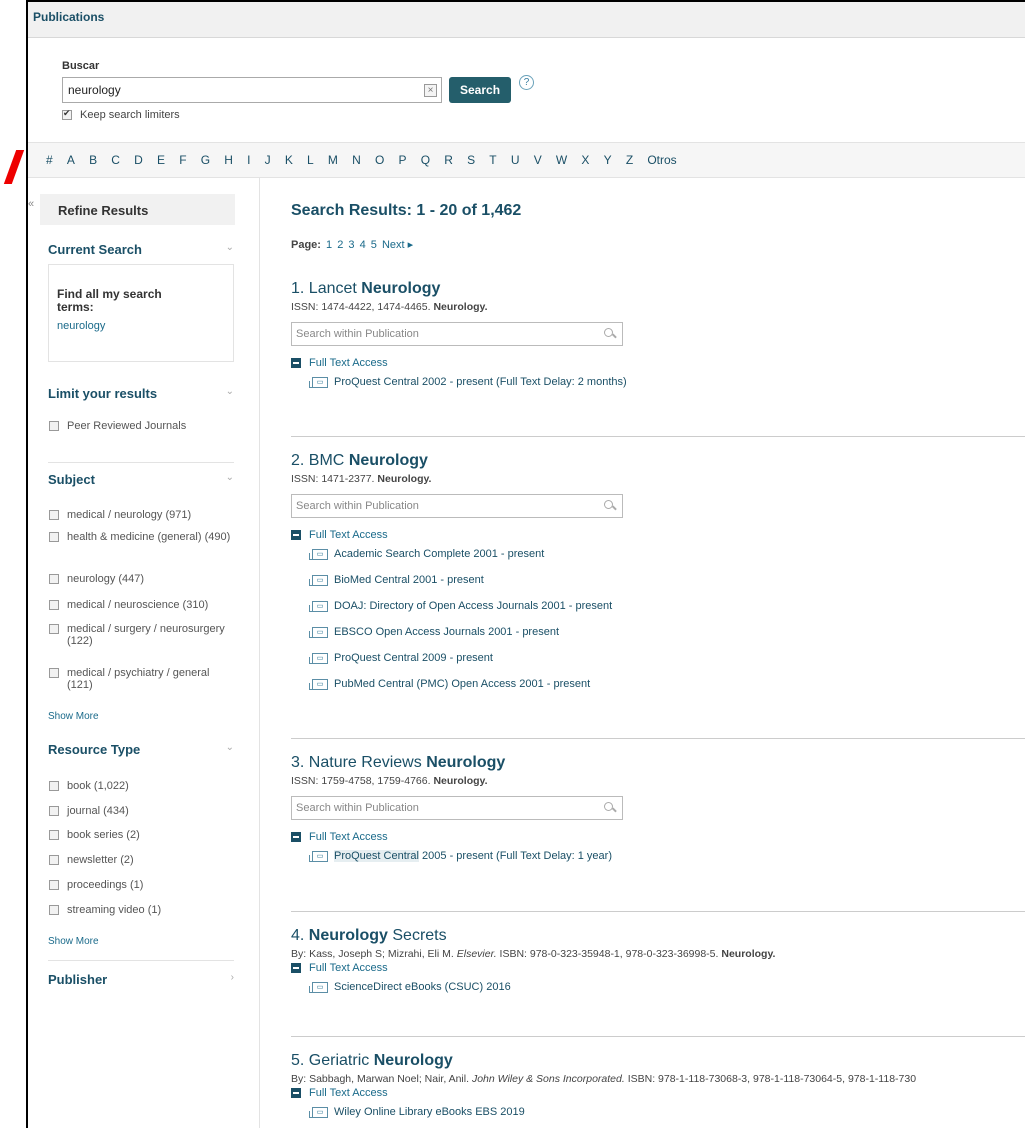 This screenshot has width=1025, height=1128. Describe the element at coordinates (471, 160) in the screenshot. I see `alphabet-link: S` at that location.